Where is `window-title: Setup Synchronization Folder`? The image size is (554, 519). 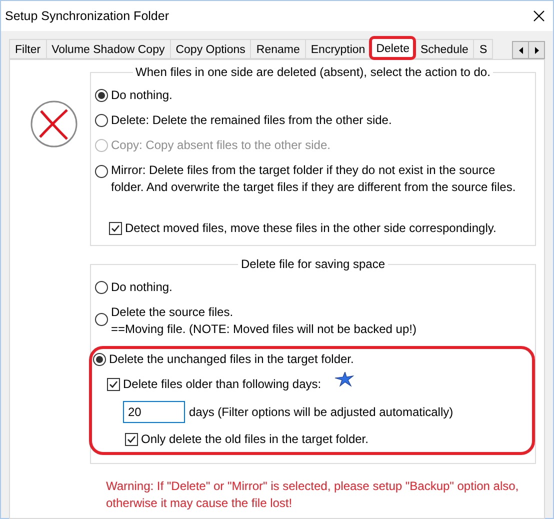 window-title: Setup Synchronization Folder is located at coordinates (87, 16).